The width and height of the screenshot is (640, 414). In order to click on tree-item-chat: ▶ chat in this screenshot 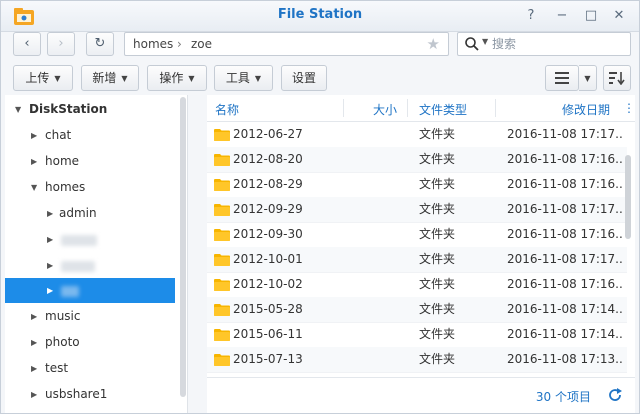, I will do `click(90, 135)`.